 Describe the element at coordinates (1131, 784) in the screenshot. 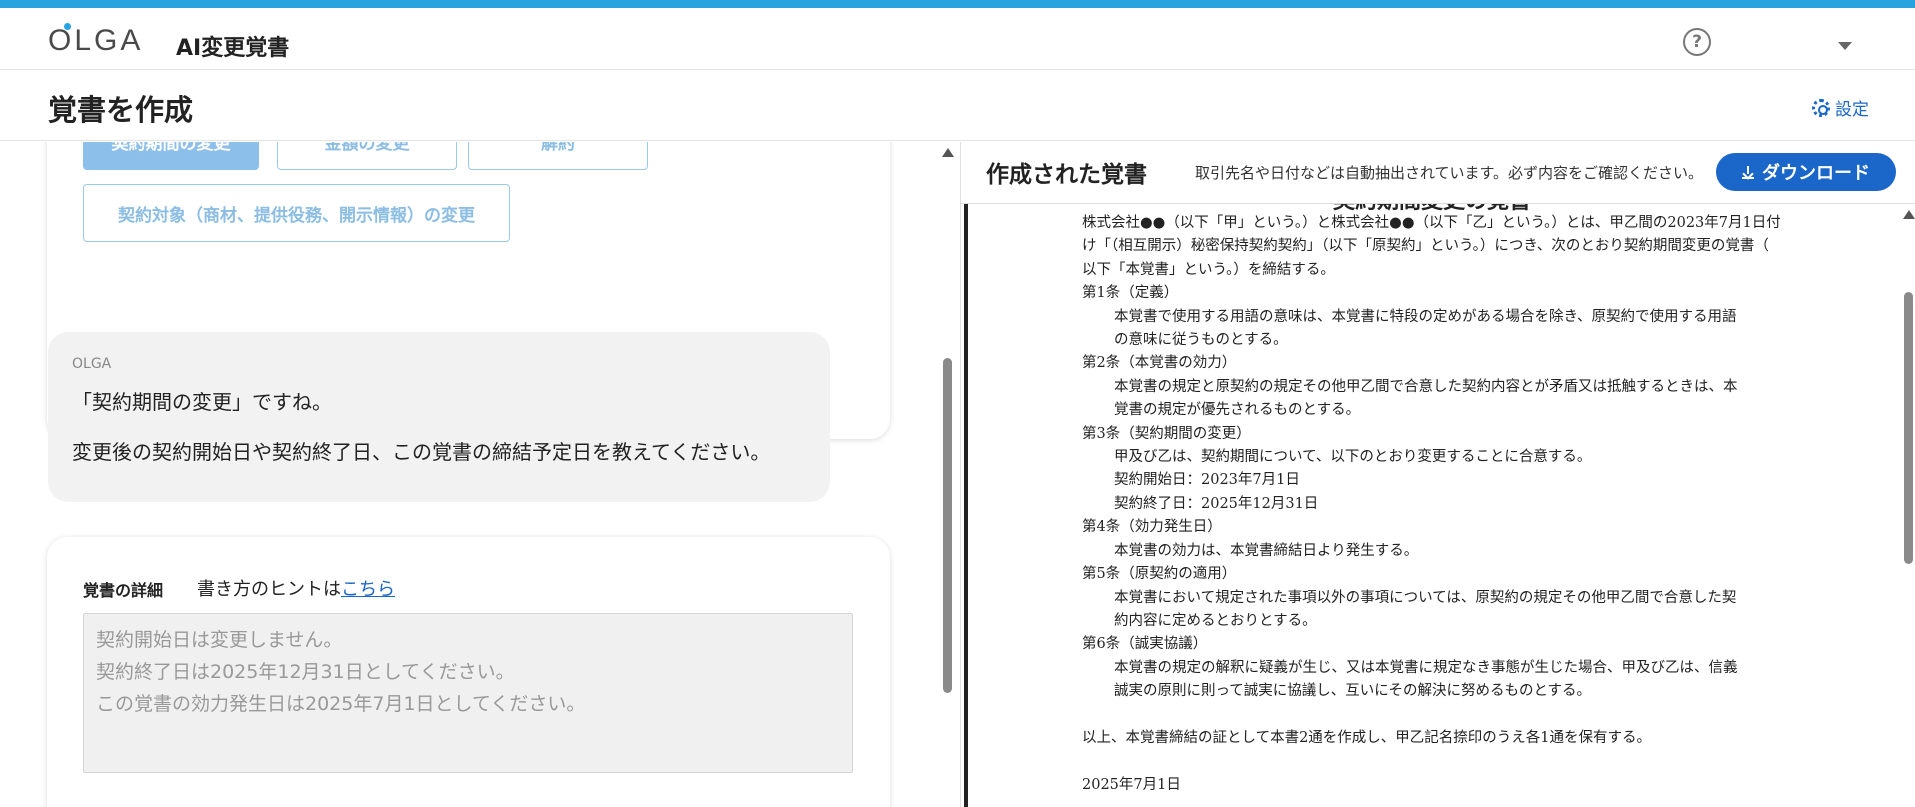

I see `doc-date: 2025年7月1日` at that location.